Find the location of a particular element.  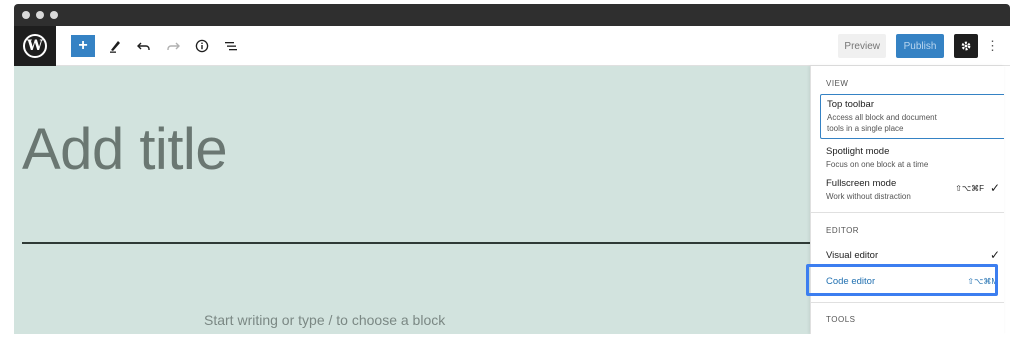

visual-editor-check-icon: ✓ is located at coordinates (994, 255).